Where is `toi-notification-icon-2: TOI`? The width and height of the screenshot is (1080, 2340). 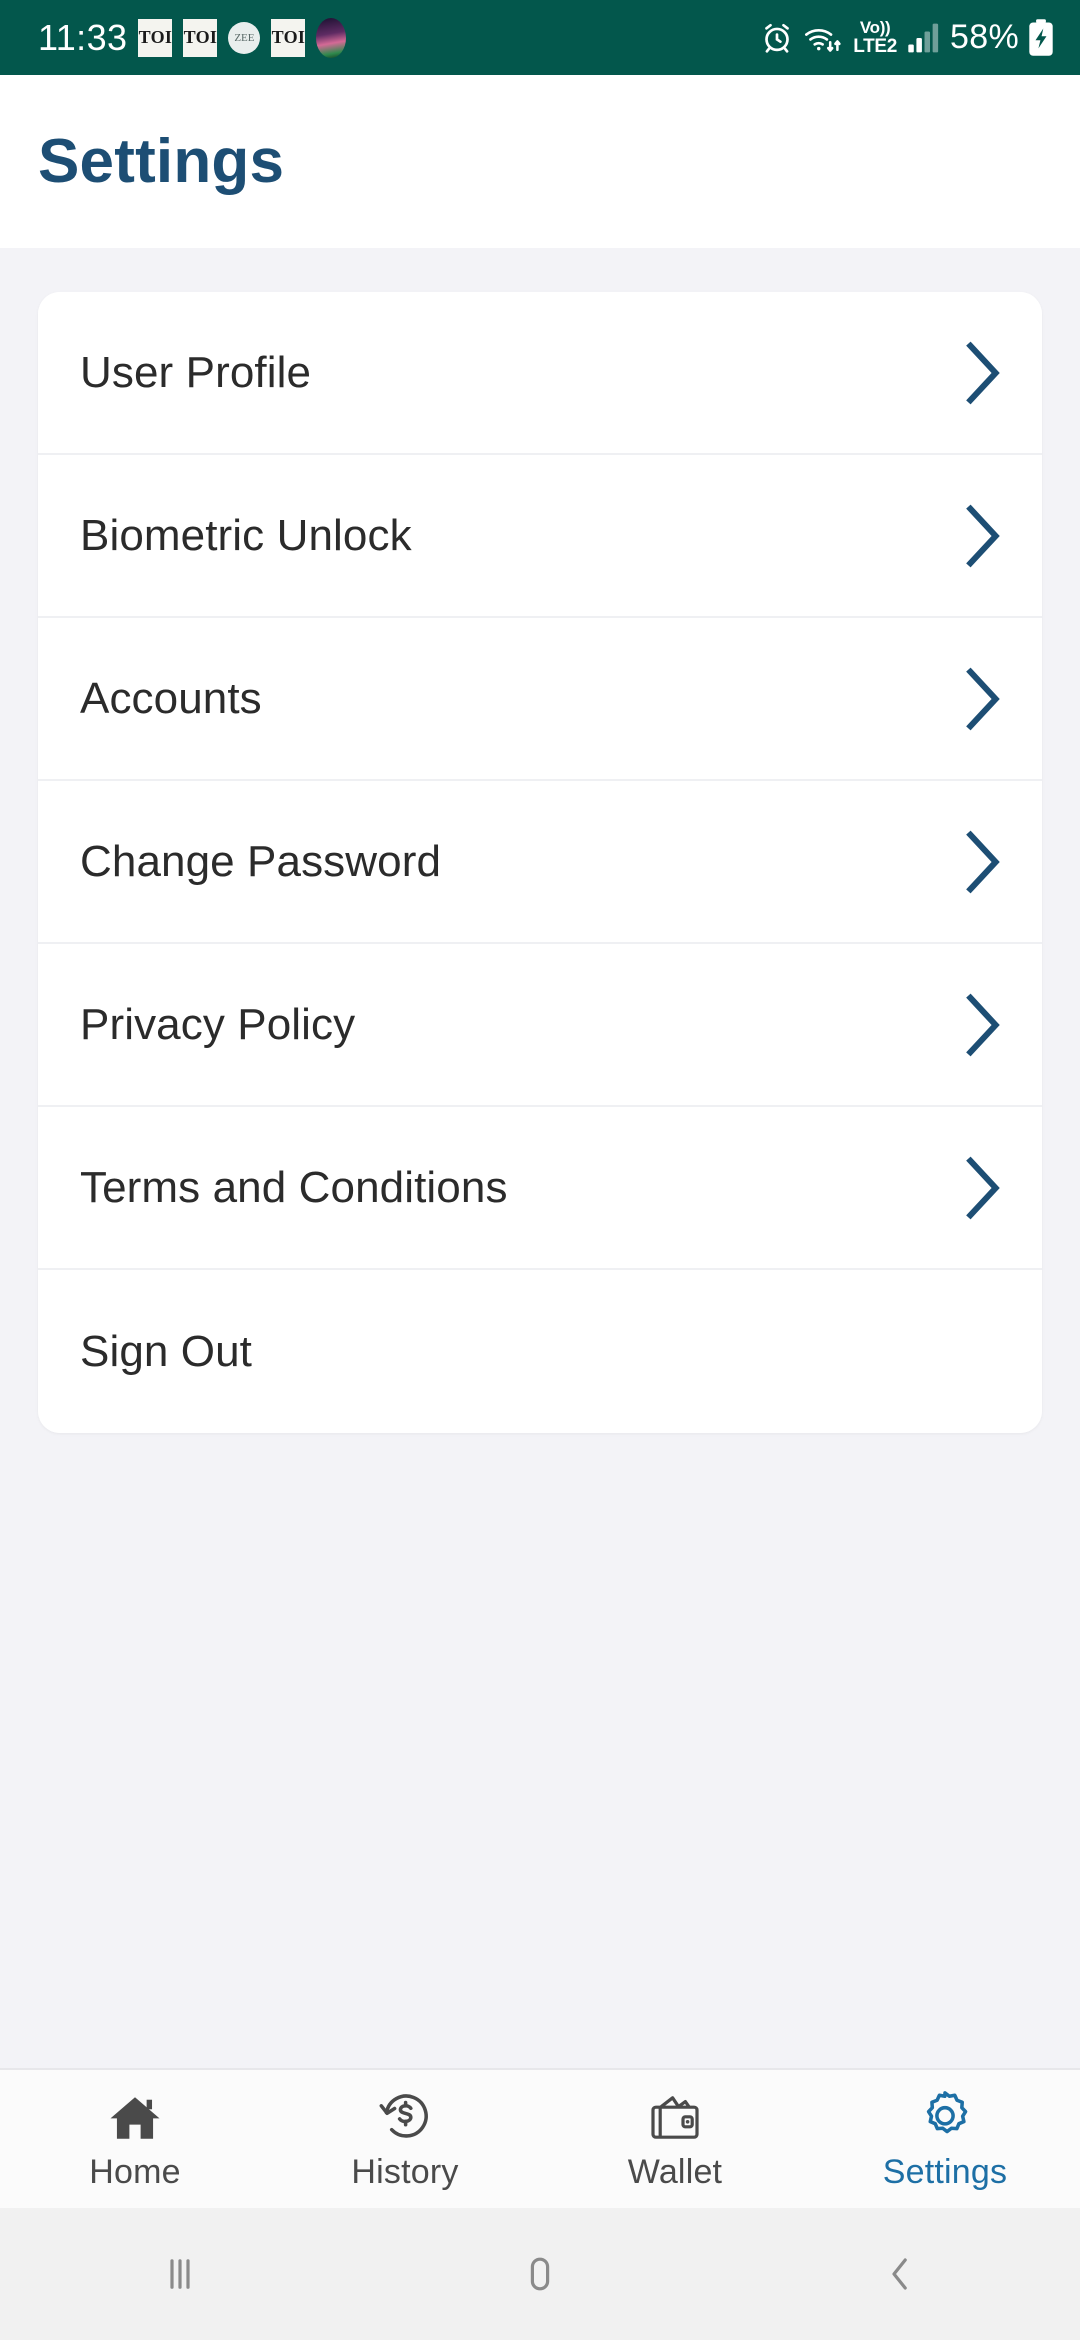 toi-notification-icon-2: TOI is located at coordinates (200, 37).